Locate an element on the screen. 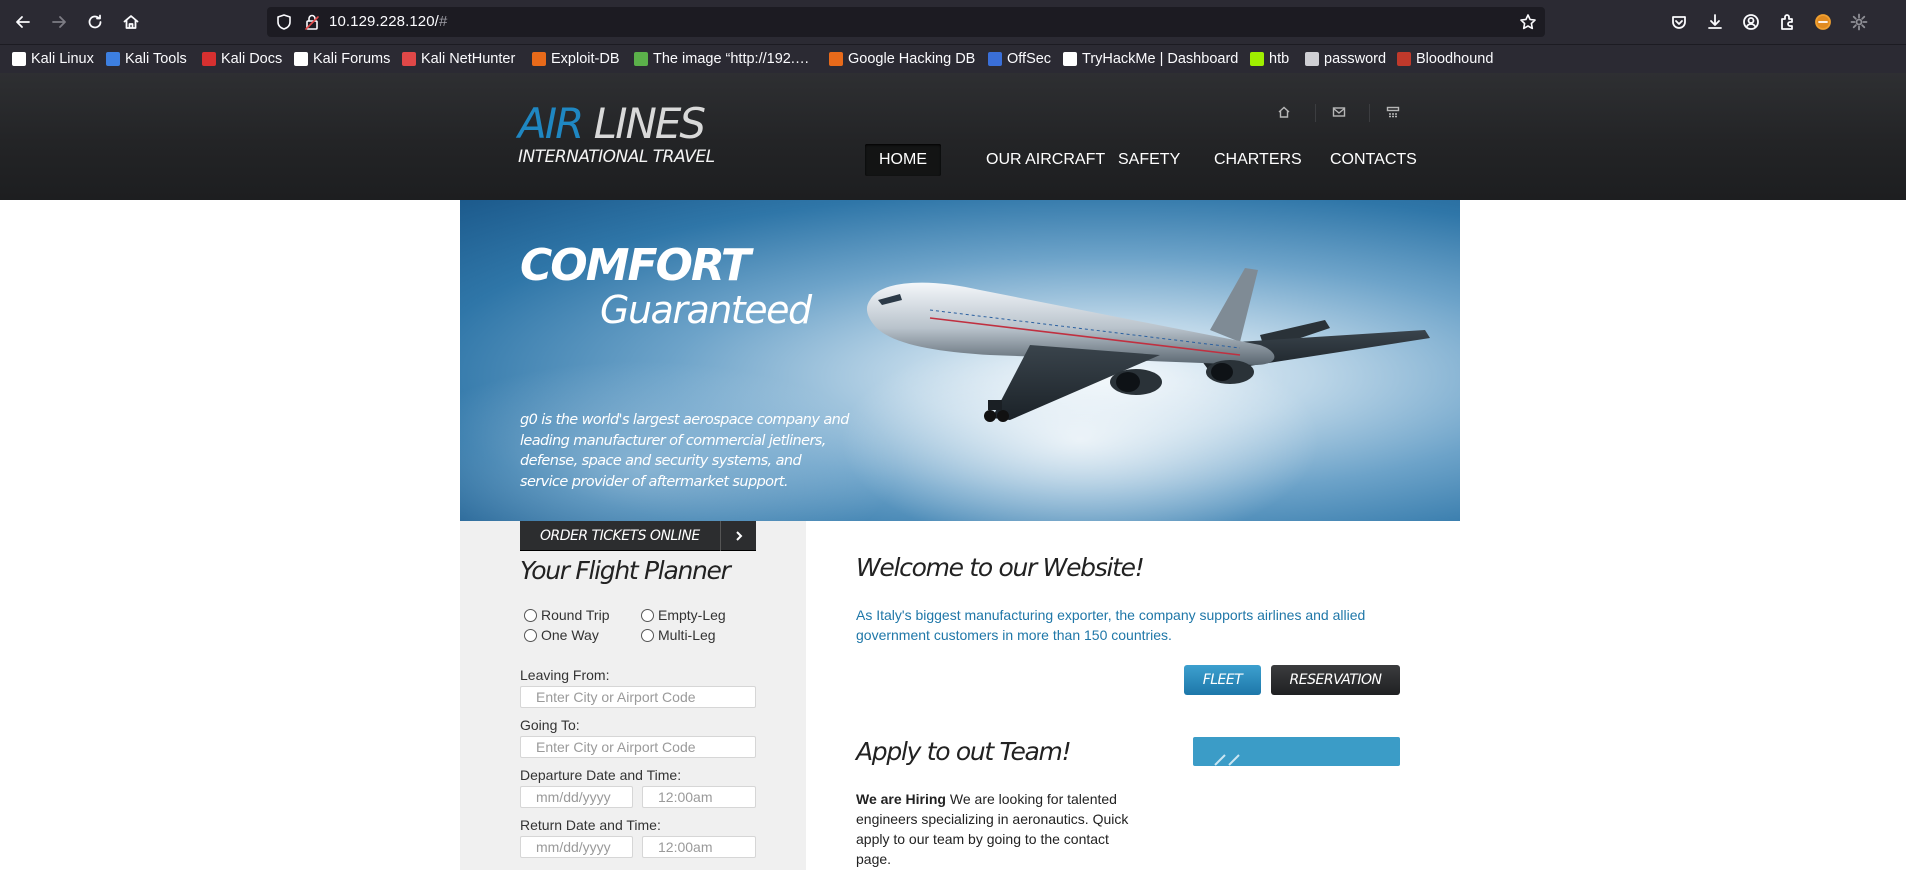  gear-icon is located at coordinates (1859, 22).